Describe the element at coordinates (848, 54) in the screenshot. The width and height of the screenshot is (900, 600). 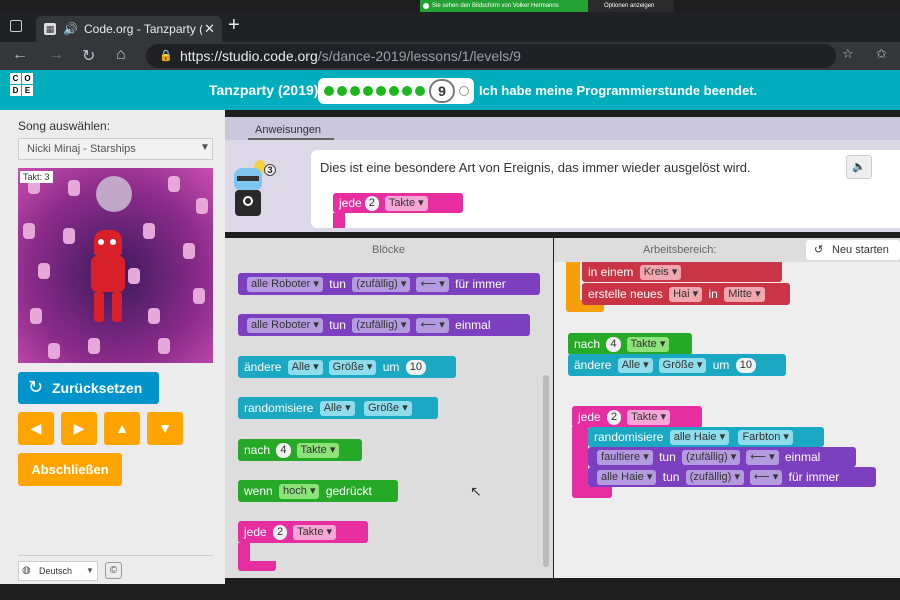
I see `add-favorite-icon: ☆` at that location.